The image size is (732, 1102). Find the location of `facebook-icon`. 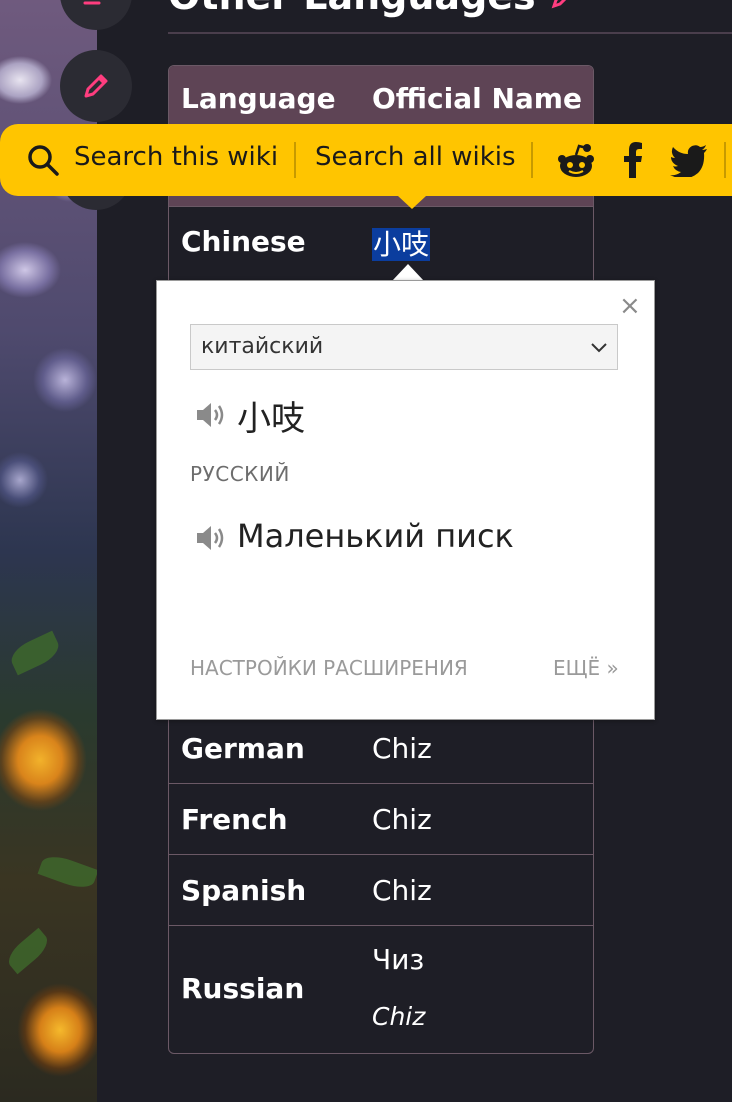

facebook-icon is located at coordinates (633, 160).